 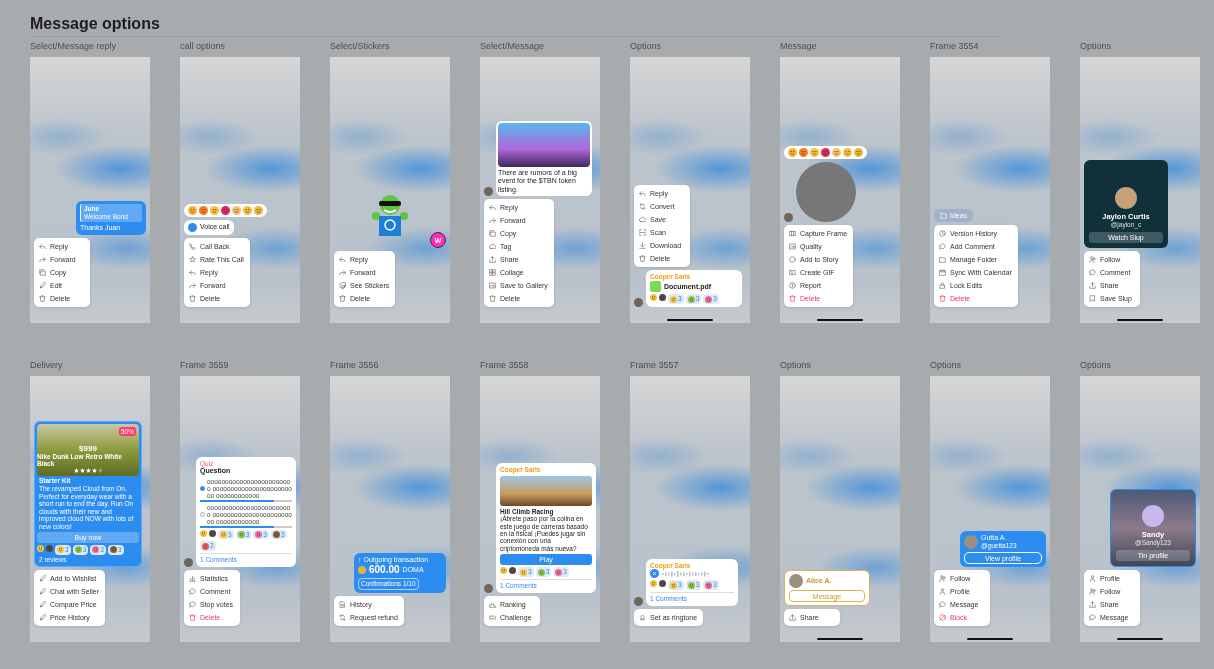 I want to click on frame-label: Frame 3557, so click(x=655, y=365).